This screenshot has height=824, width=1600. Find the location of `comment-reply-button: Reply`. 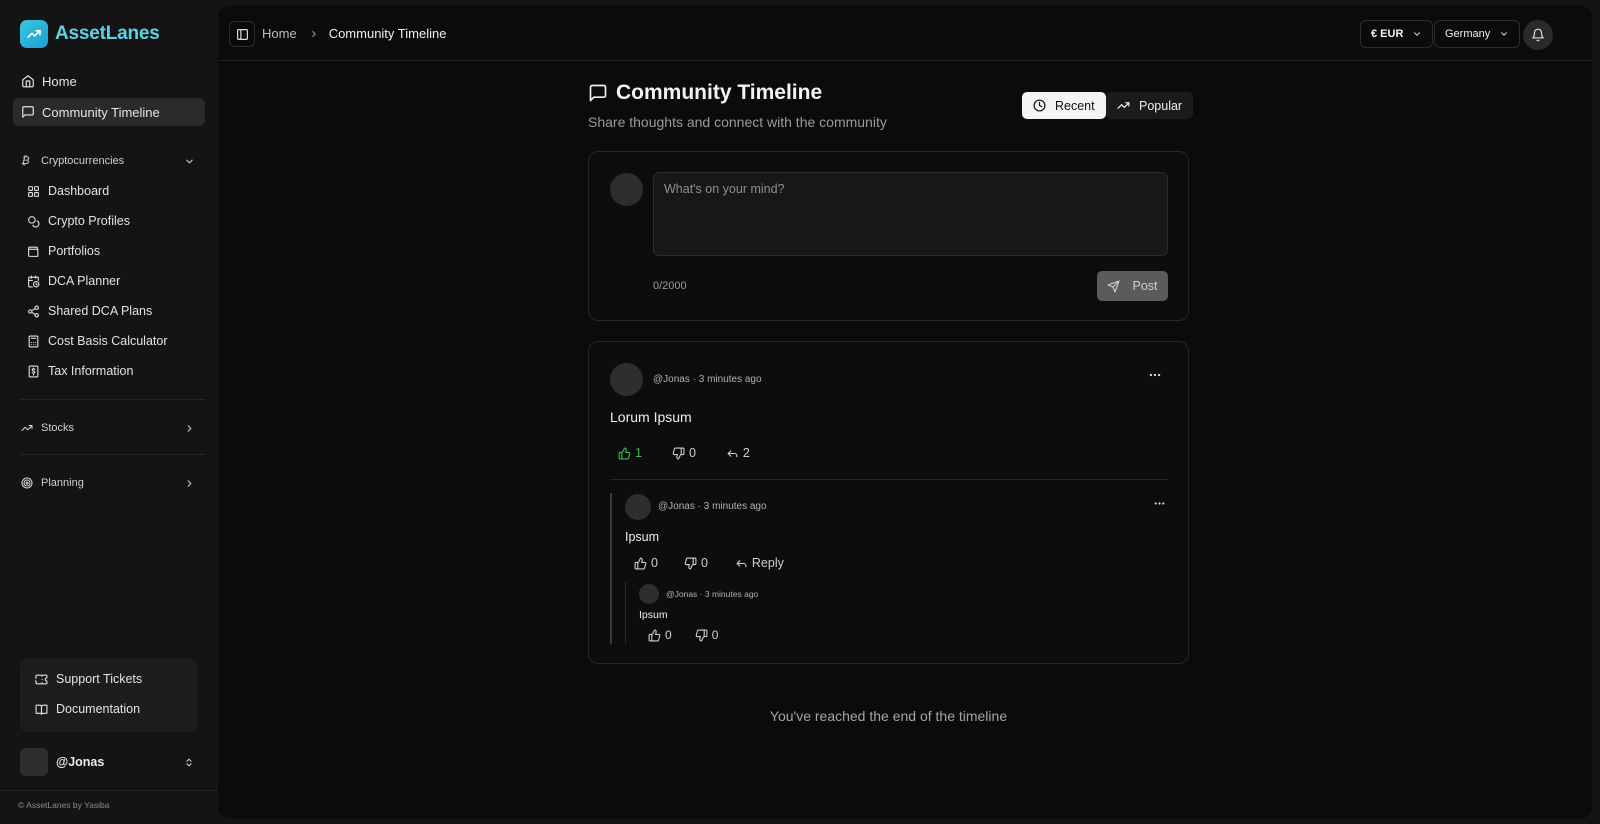

comment-reply-button: Reply is located at coordinates (759, 563).